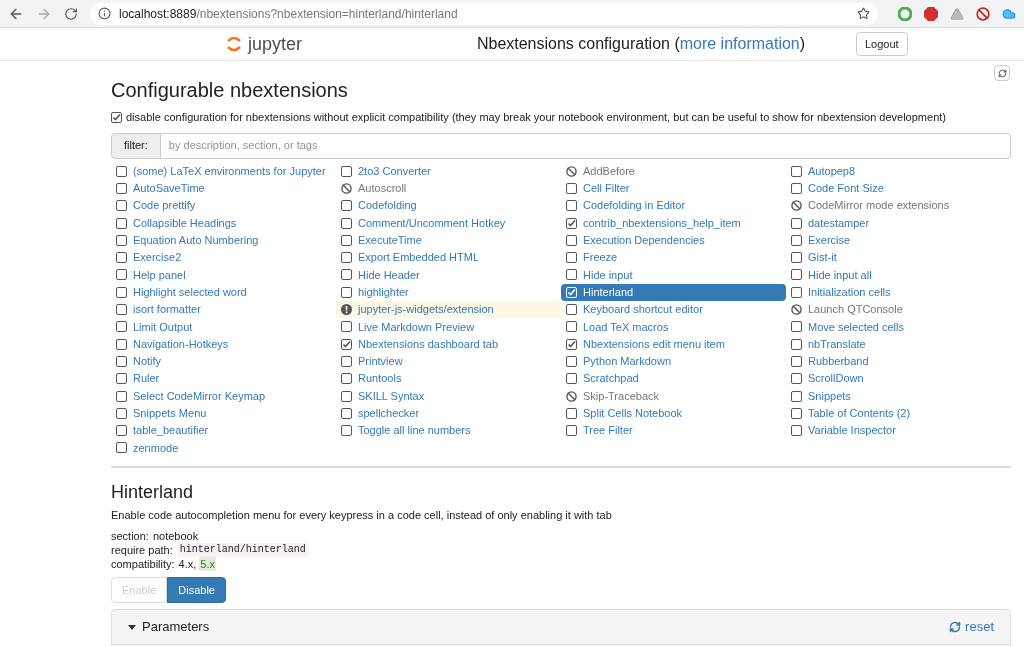 This screenshot has width=1024, height=646. What do you see at coordinates (169, 627) in the screenshot?
I see `parameters-toggle: Parameters` at bounding box center [169, 627].